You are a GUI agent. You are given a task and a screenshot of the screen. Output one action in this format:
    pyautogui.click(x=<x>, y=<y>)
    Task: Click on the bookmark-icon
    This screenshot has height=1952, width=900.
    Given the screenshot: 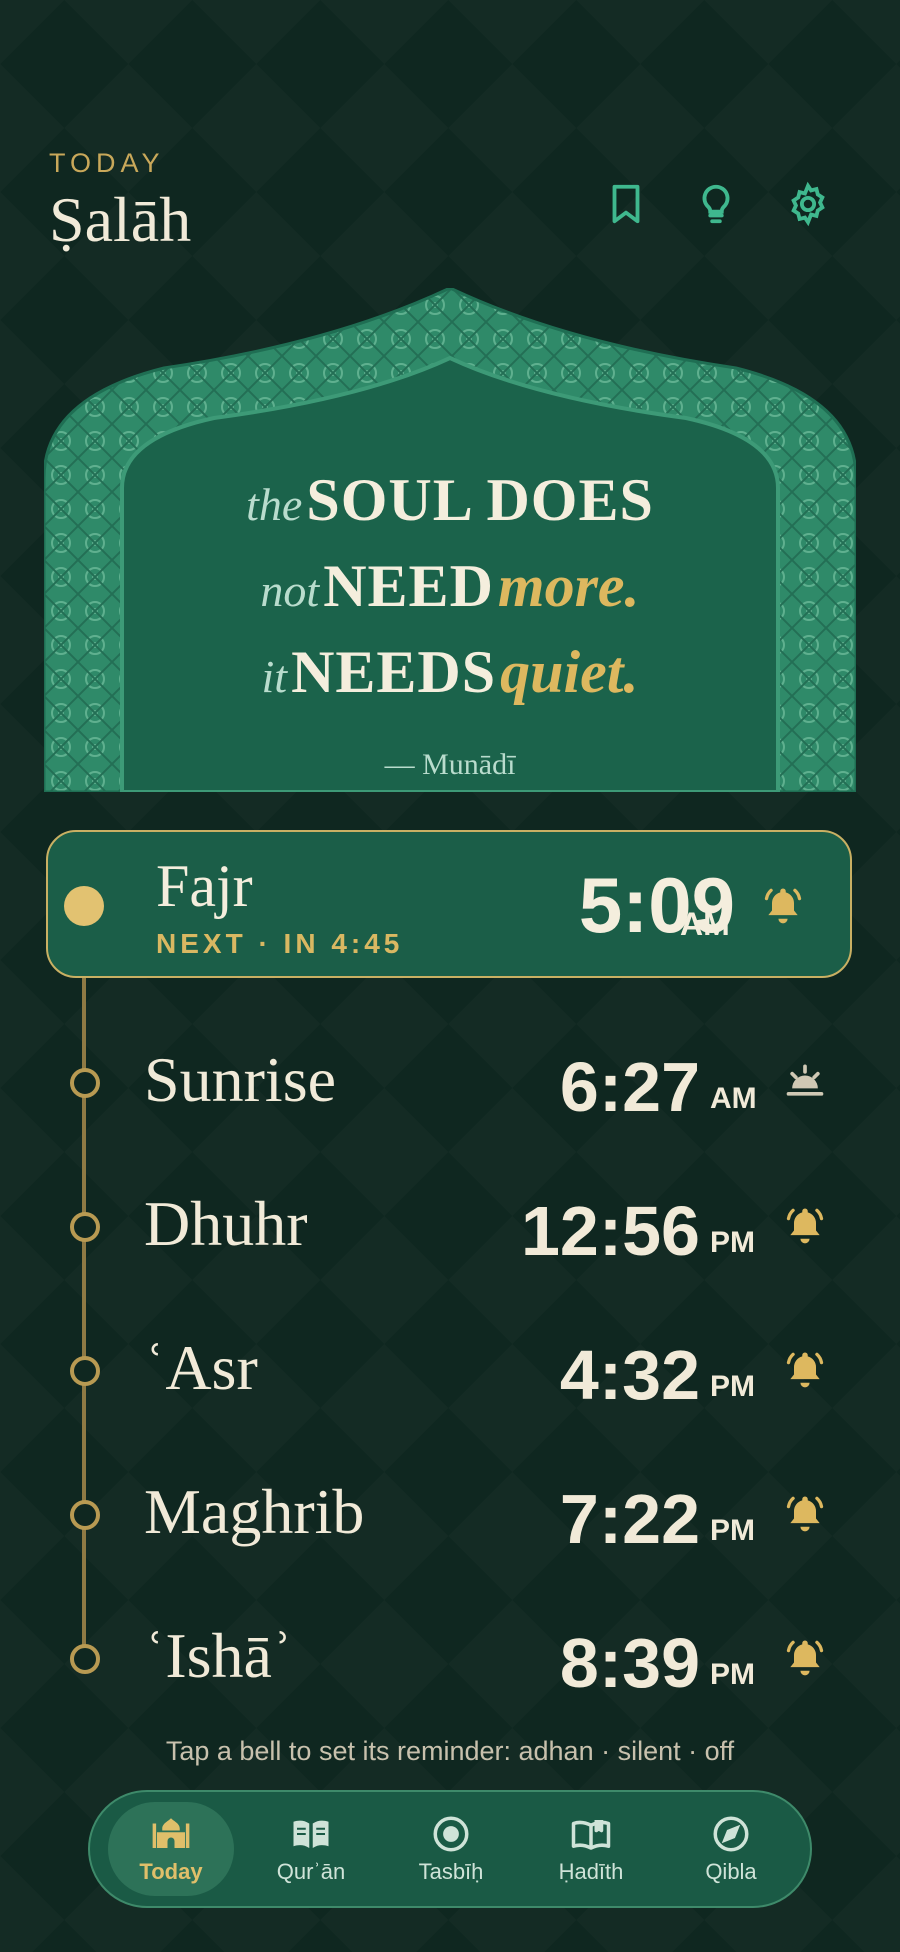 What is the action you would take?
    pyautogui.click(x=626, y=204)
    